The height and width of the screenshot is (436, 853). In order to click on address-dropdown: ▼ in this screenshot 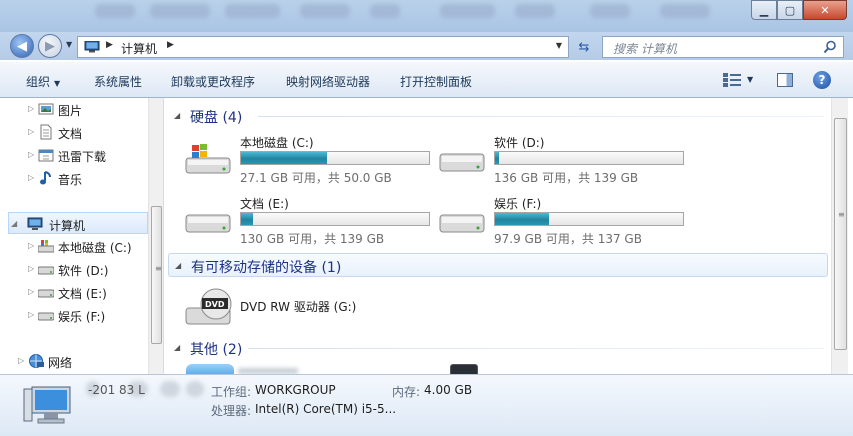, I will do `click(559, 45)`.